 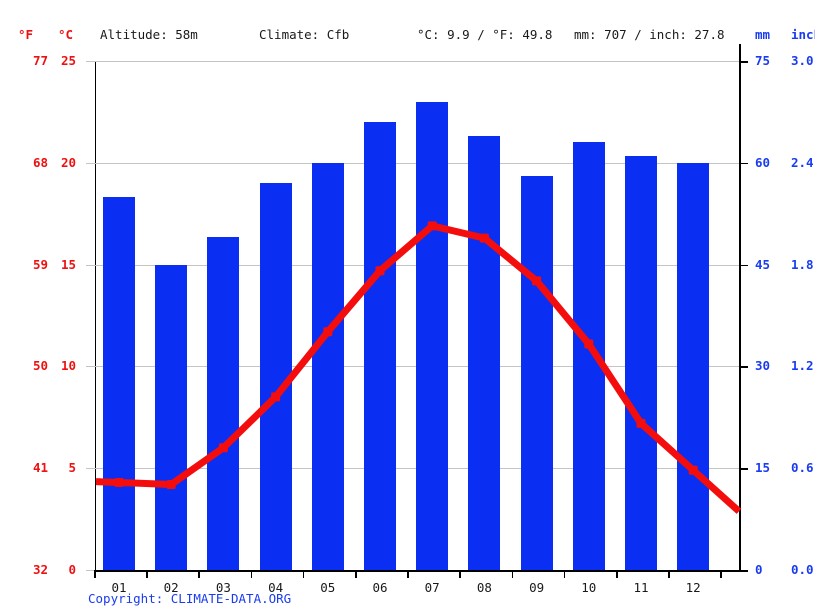 What do you see at coordinates (649, 34) in the screenshot?
I see `precipitation-summary: mm: 707 / inch: 27.8` at bounding box center [649, 34].